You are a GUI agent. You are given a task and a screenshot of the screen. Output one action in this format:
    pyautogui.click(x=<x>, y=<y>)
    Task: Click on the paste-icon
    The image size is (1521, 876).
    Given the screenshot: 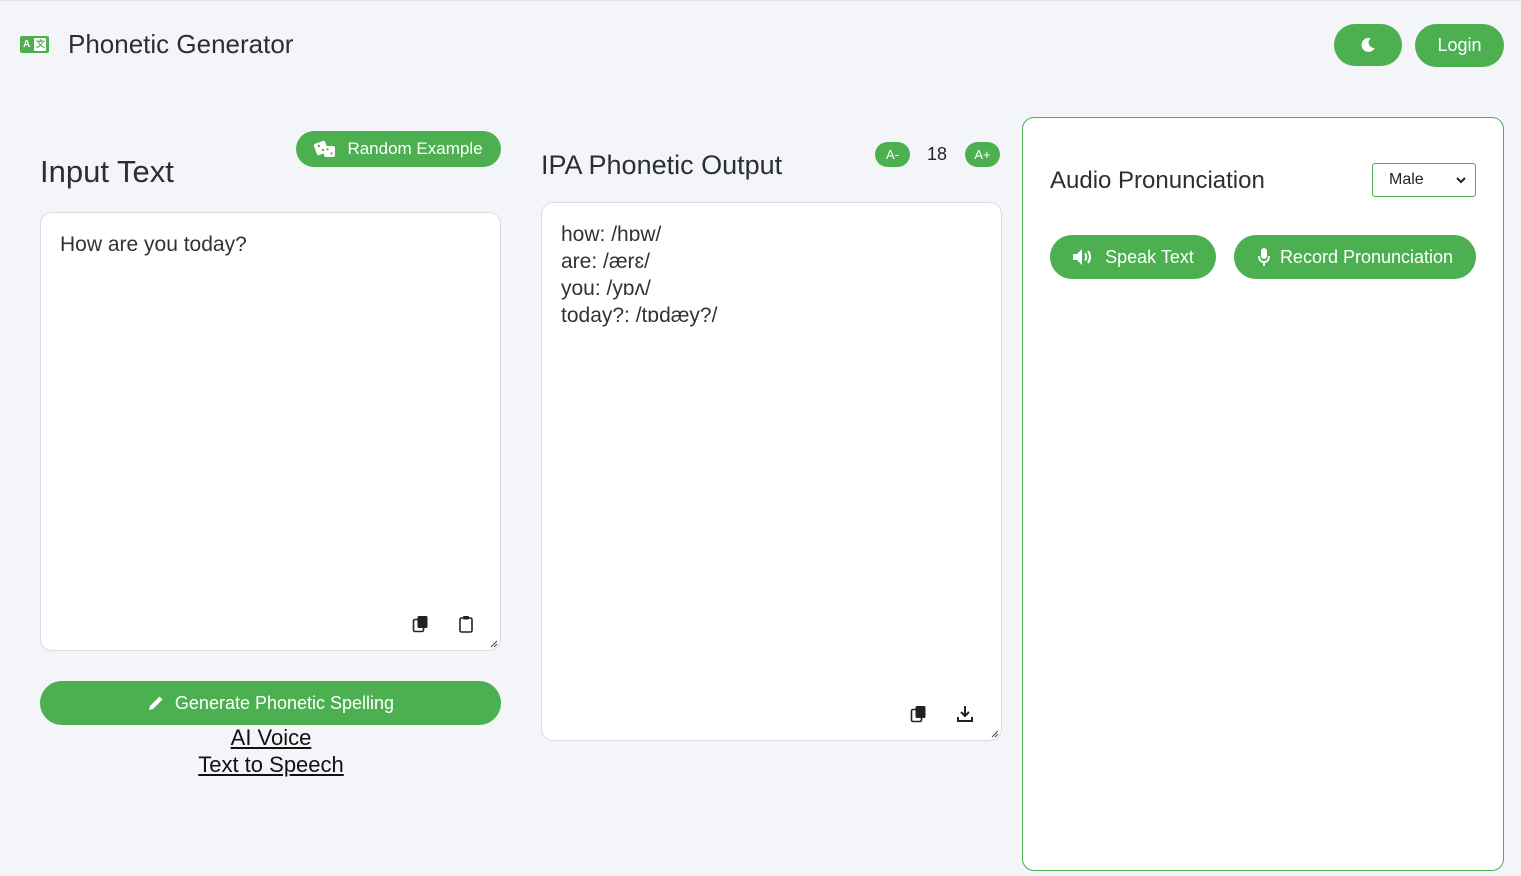 What is the action you would take?
    pyautogui.click(x=466, y=624)
    